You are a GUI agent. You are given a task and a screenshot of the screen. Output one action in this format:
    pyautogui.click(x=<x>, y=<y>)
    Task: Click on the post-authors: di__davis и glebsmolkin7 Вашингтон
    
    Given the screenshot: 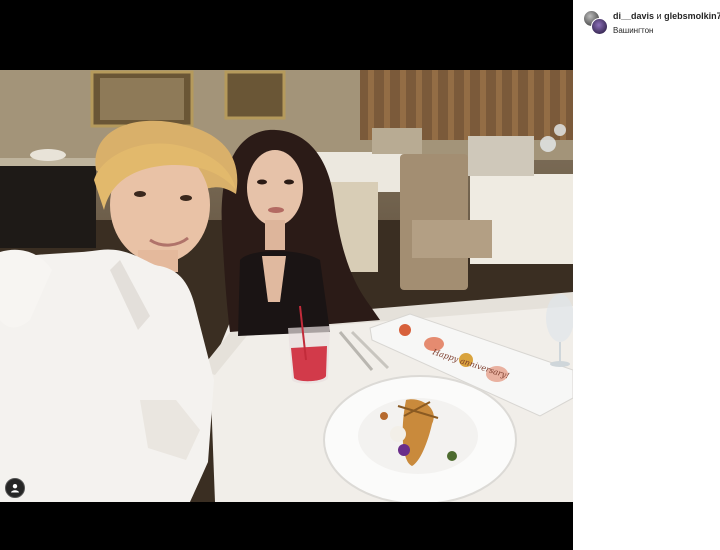 What is the action you would take?
    pyautogui.click(x=666, y=23)
    